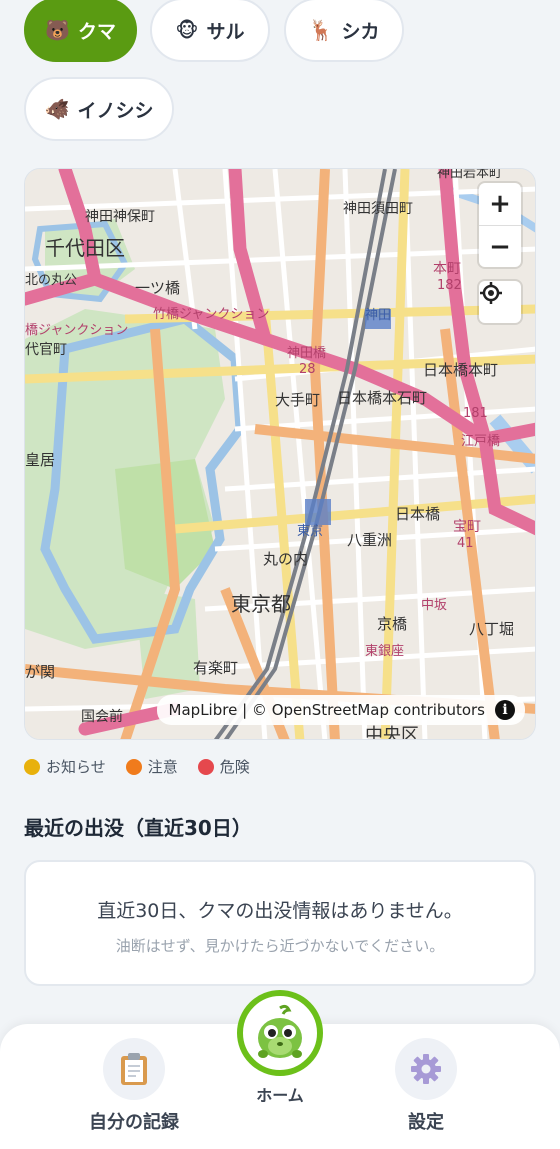 The width and height of the screenshot is (560, 1149). I want to click on deer-icon: 🦌, so click(321, 30).